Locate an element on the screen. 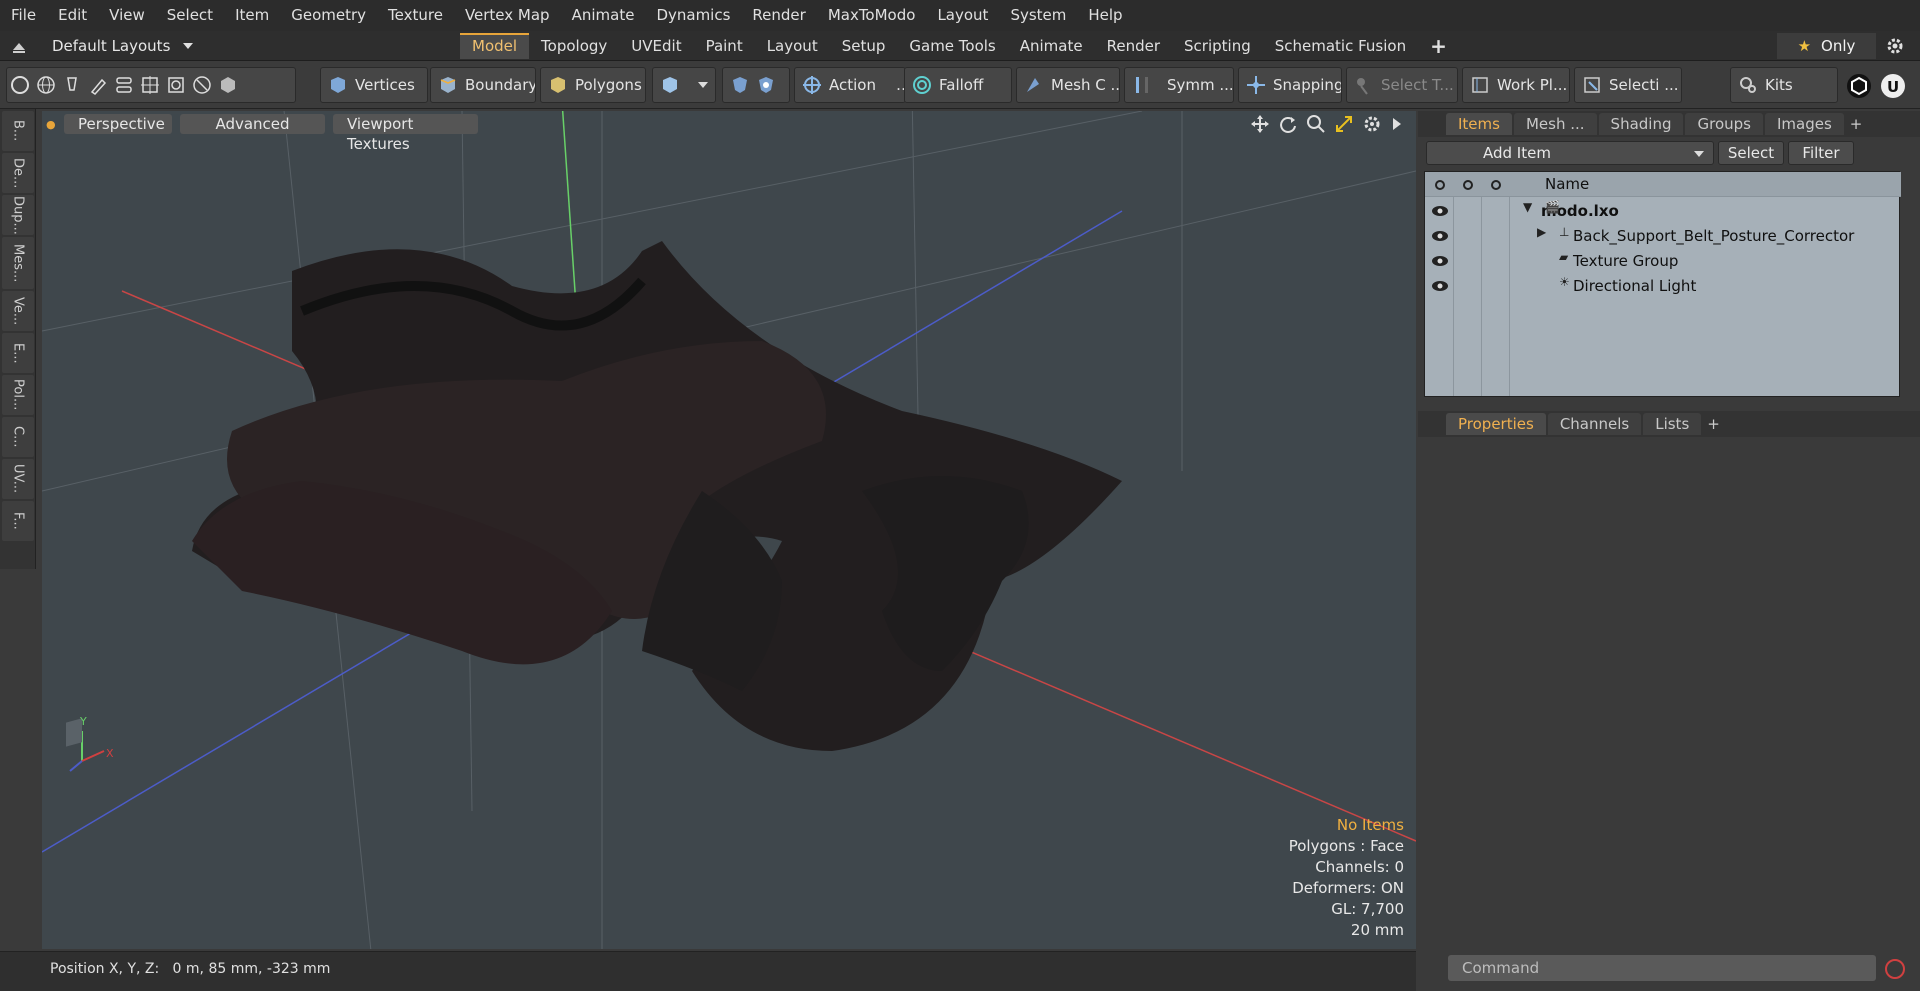  shield-icon is located at coordinates (740, 85).